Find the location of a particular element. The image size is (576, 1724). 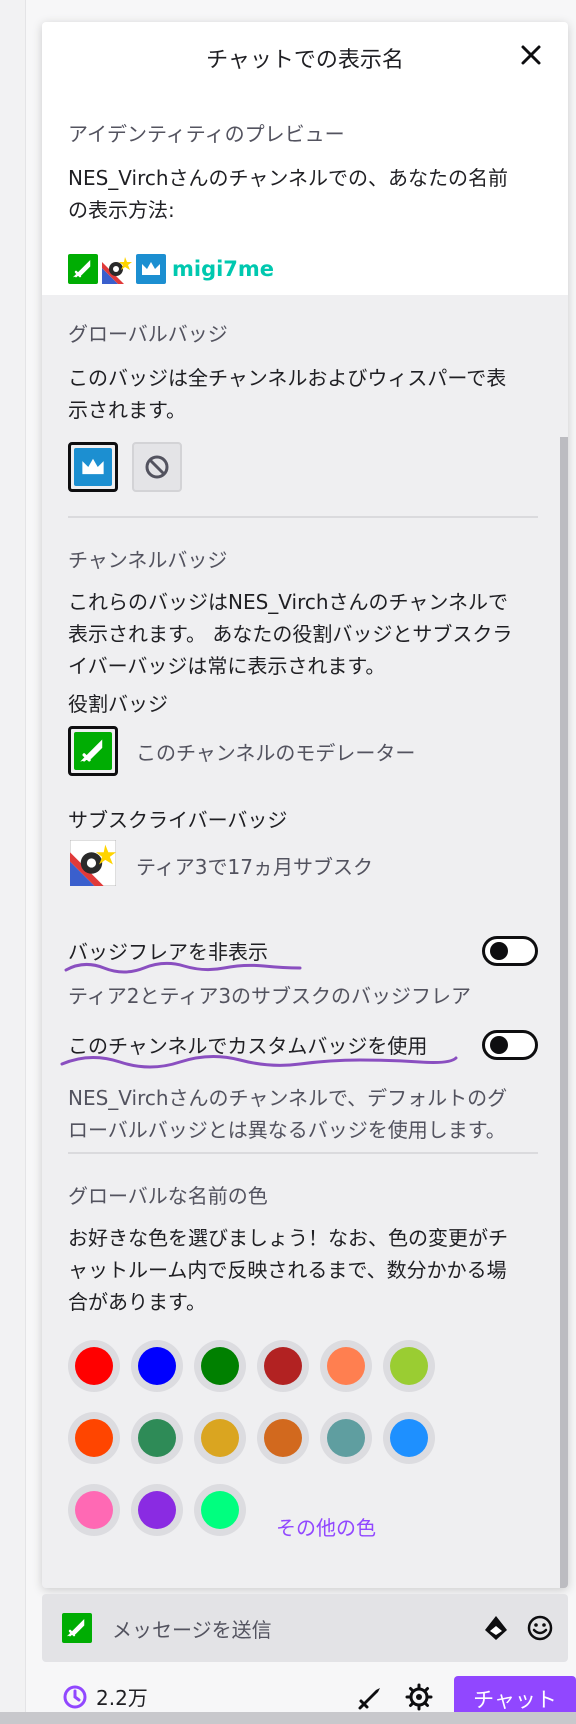

hide-flair-description: ティア2とティア3のサブスクのバッジフレア is located at coordinates (270, 996).